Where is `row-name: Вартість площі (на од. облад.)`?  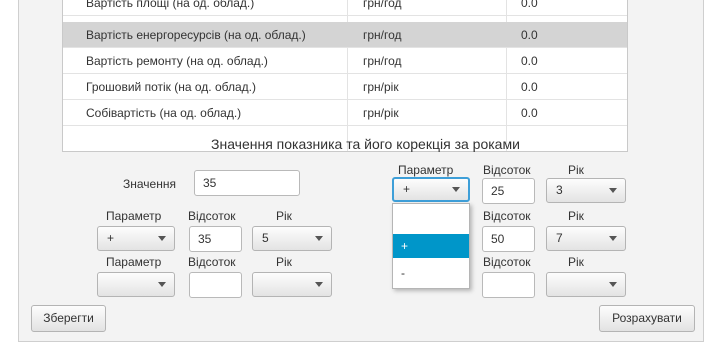
row-name: Вартість площі (на од. облад.) is located at coordinates (170, 5).